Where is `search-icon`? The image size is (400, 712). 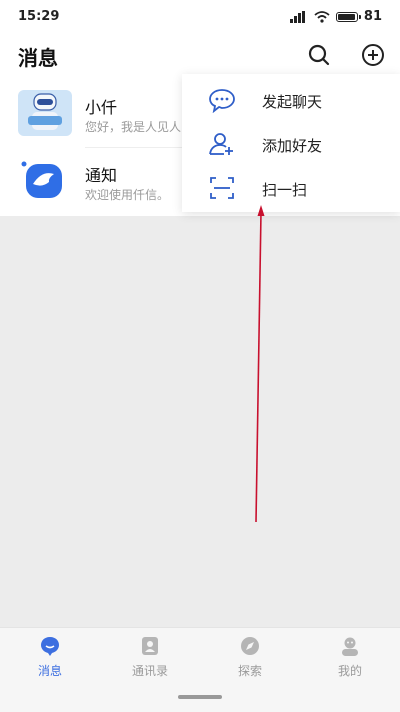 search-icon is located at coordinates (319, 55).